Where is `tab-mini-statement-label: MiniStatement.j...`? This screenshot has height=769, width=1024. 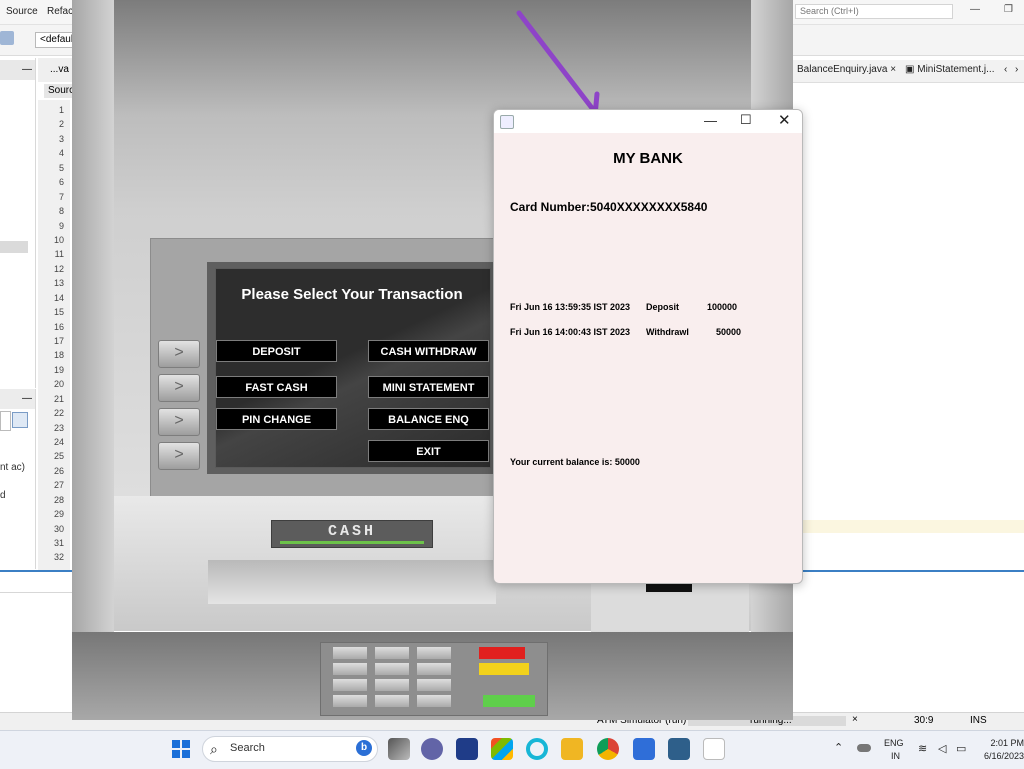
tab-mini-statement-label: MiniStatement.j... is located at coordinates (956, 69).